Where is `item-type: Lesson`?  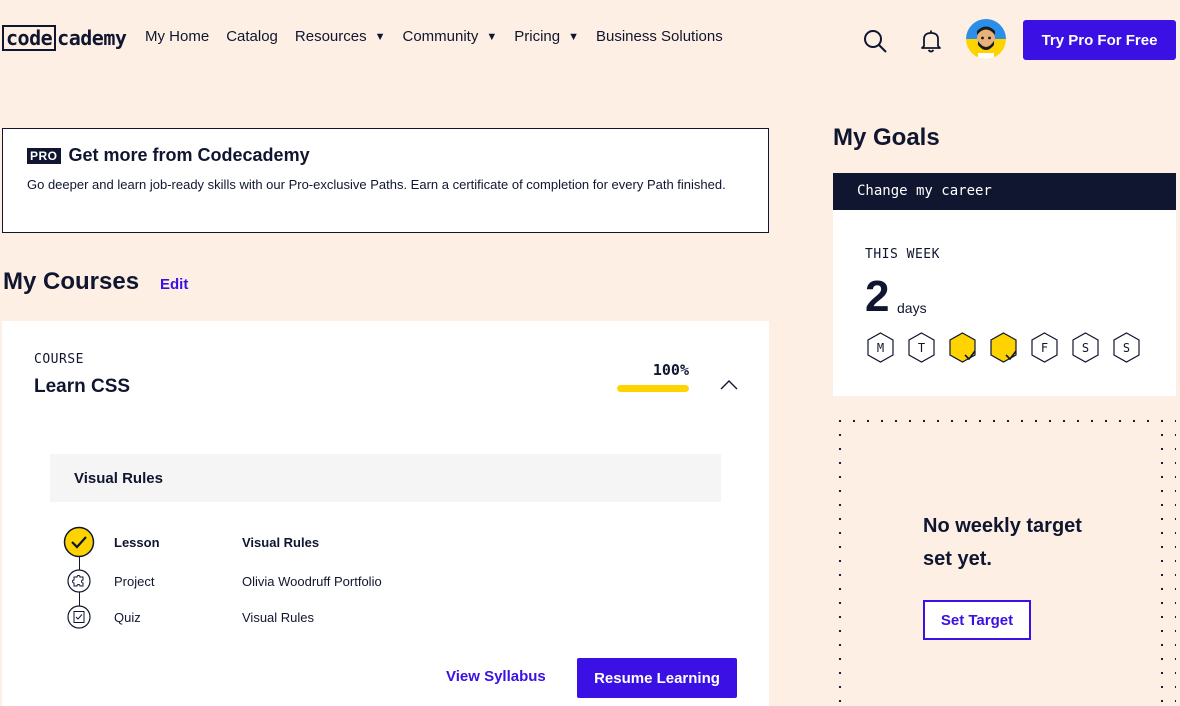
item-type: Lesson is located at coordinates (137, 542).